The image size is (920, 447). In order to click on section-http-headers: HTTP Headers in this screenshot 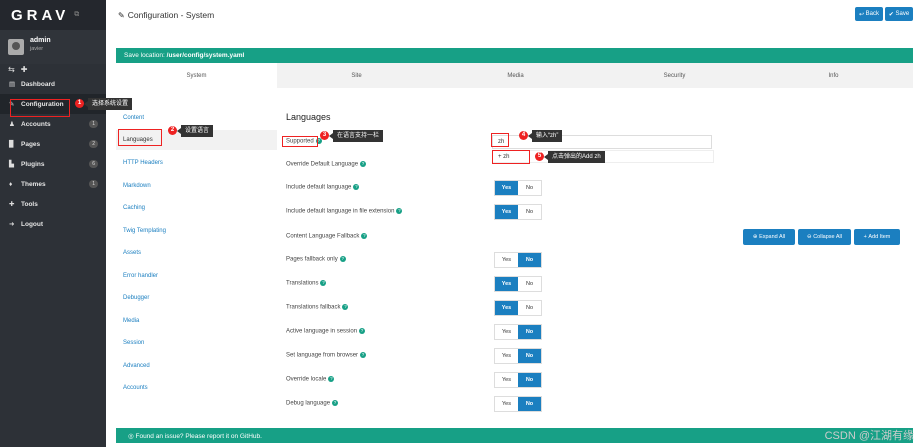, I will do `click(196, 163)`.